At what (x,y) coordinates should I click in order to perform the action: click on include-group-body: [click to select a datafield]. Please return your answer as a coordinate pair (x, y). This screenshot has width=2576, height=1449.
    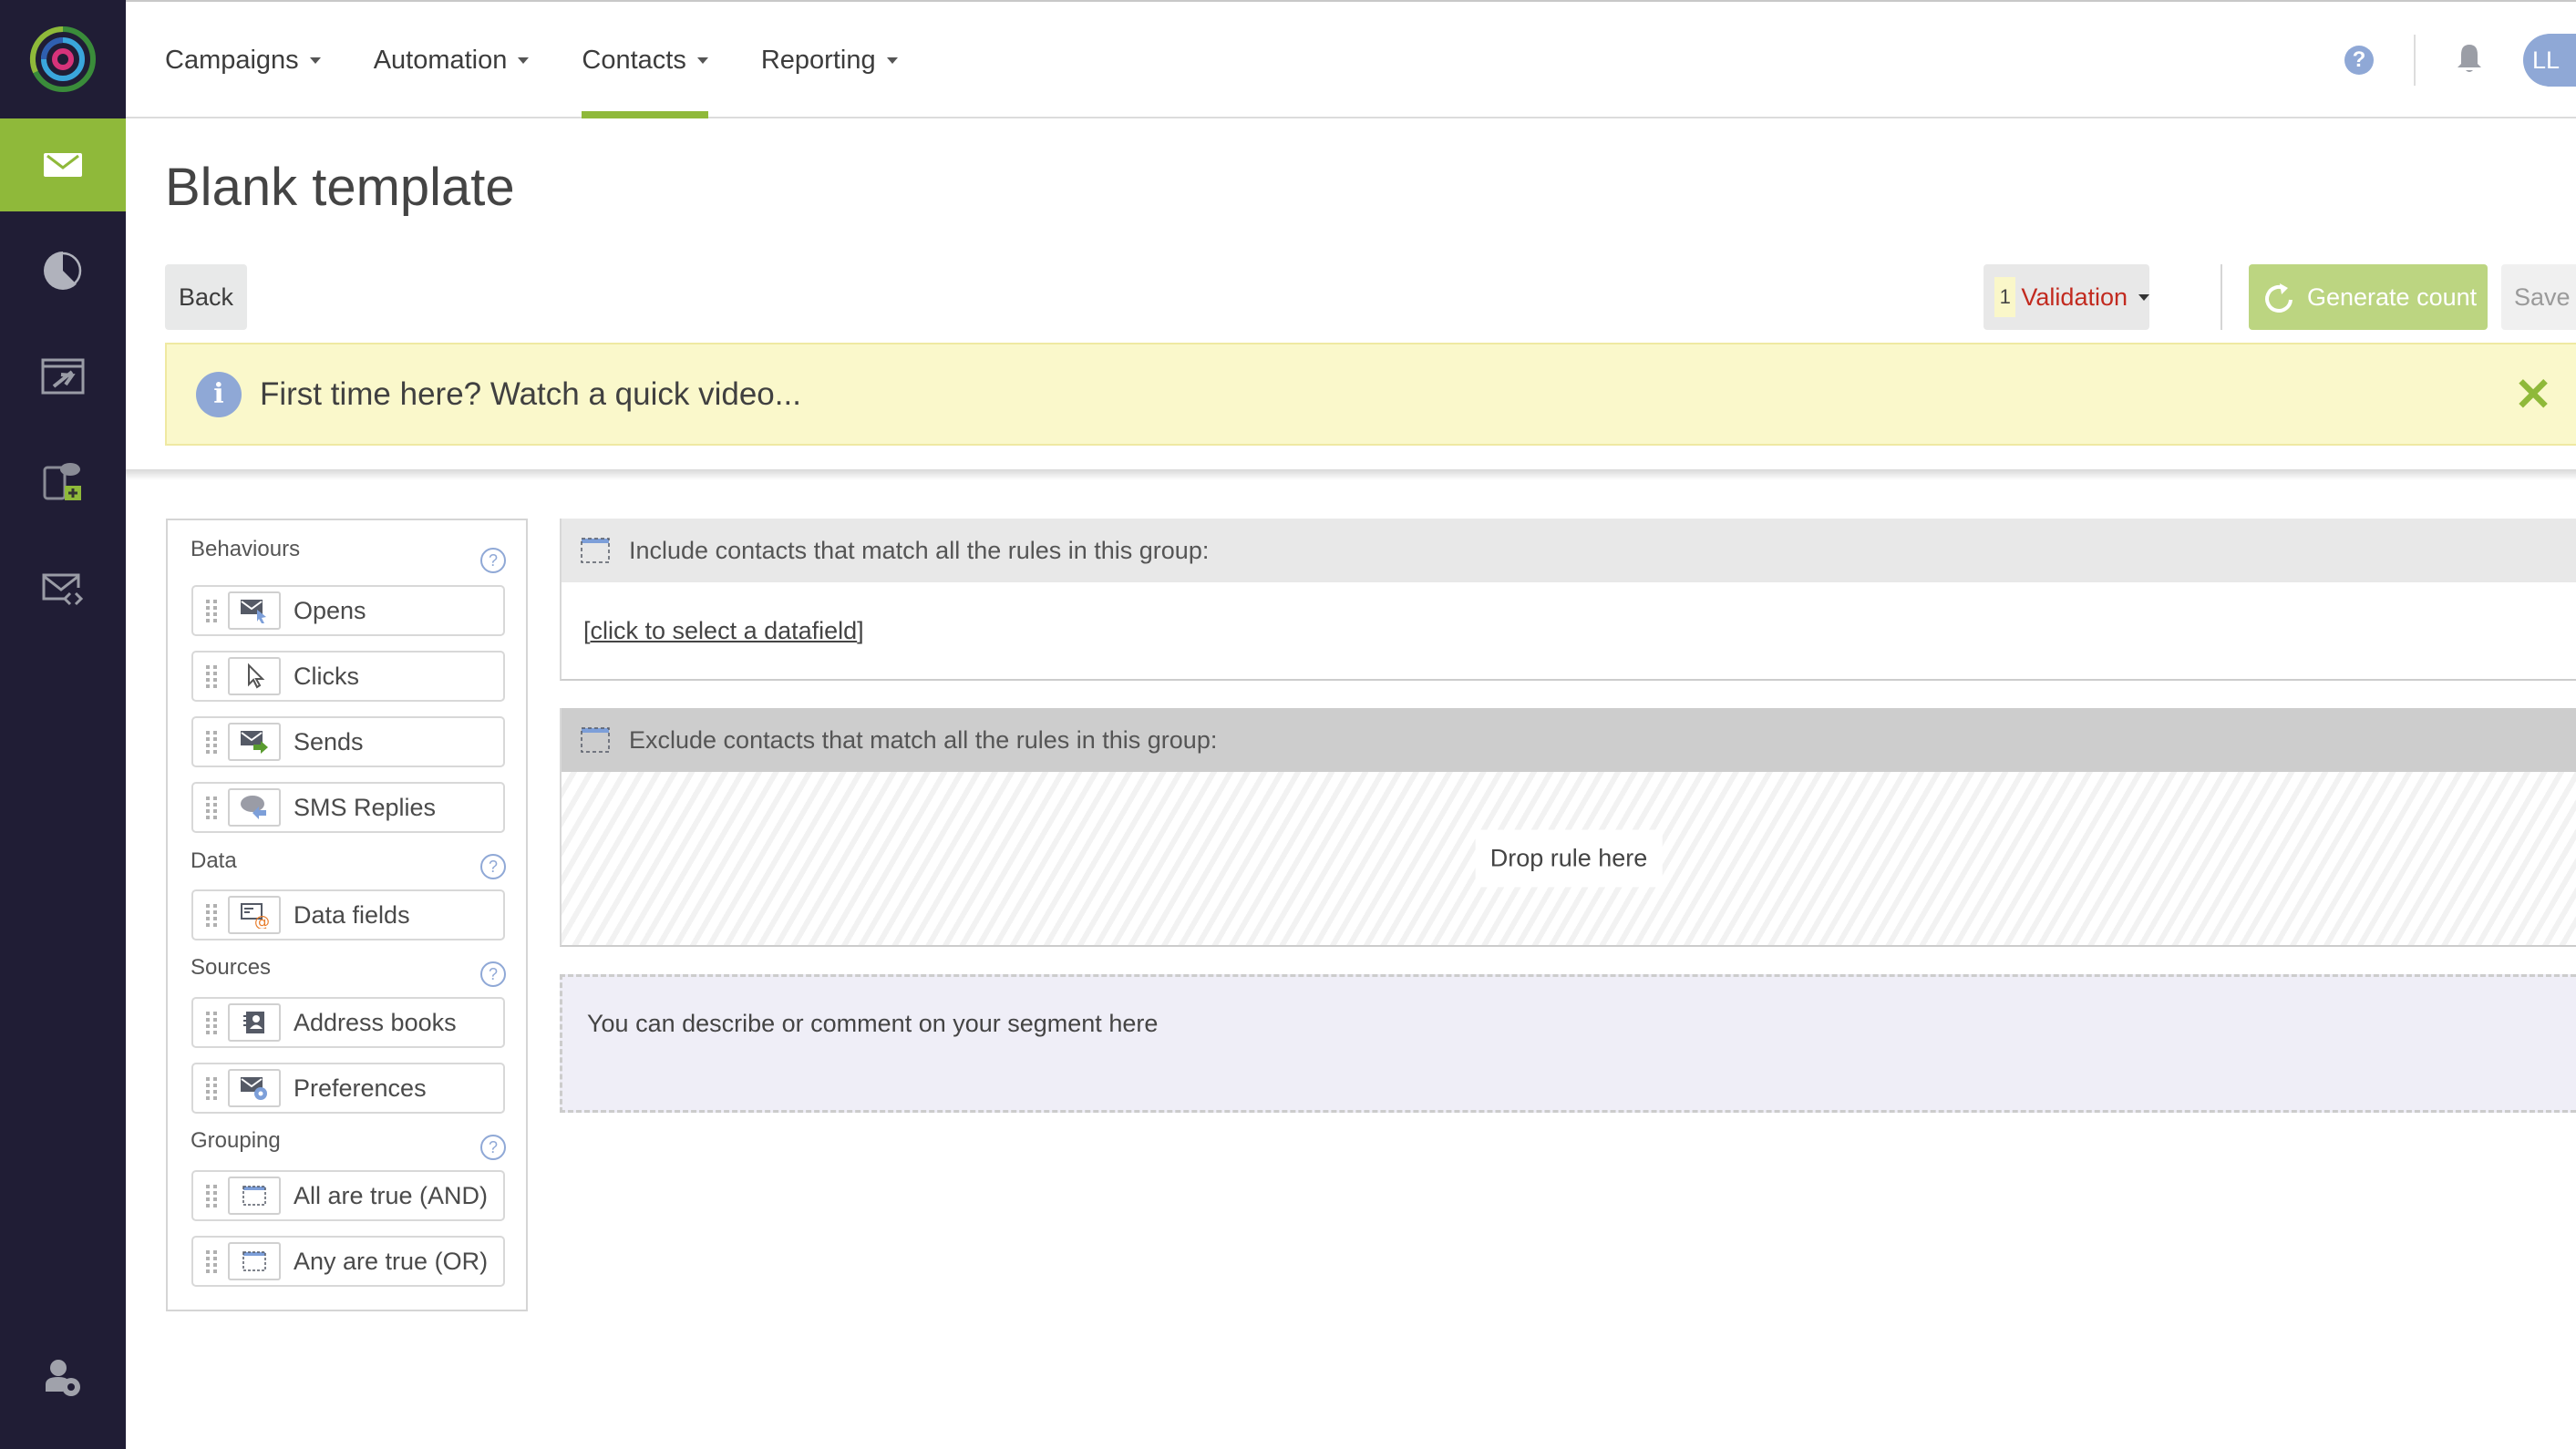
    Looking at the image, I should click on (723, 630).